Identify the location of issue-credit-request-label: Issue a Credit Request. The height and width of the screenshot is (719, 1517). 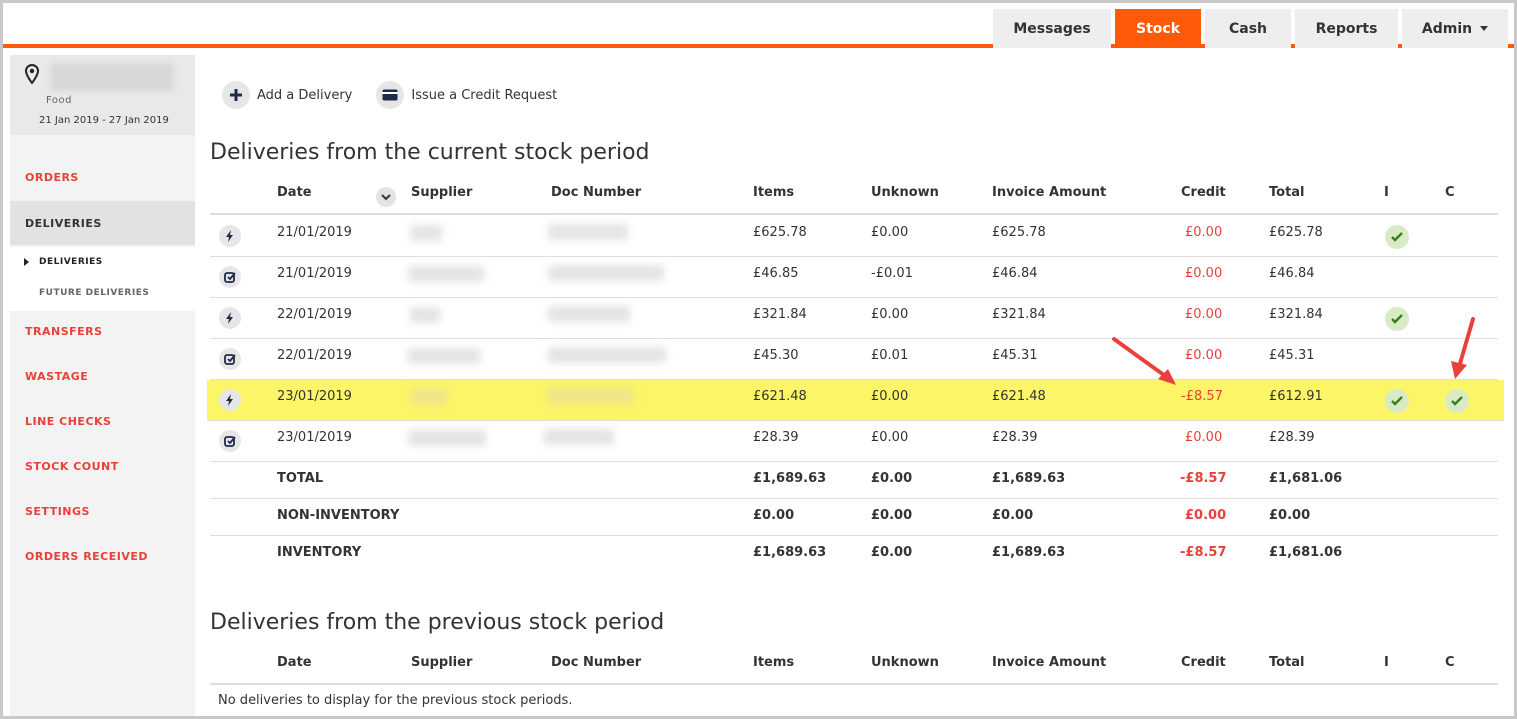
(484, 95).